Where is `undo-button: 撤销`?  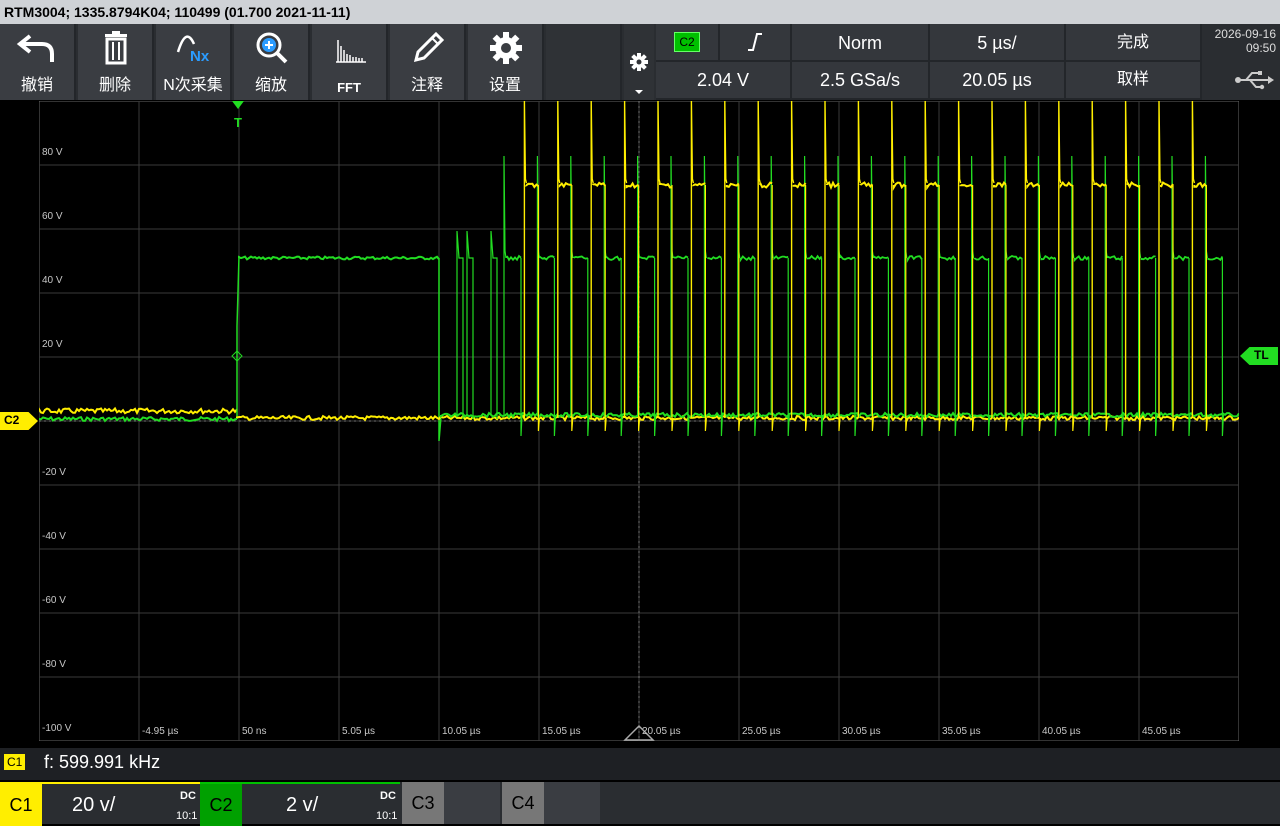
undo-button: 撤销 is located at coordinates (38, 62).